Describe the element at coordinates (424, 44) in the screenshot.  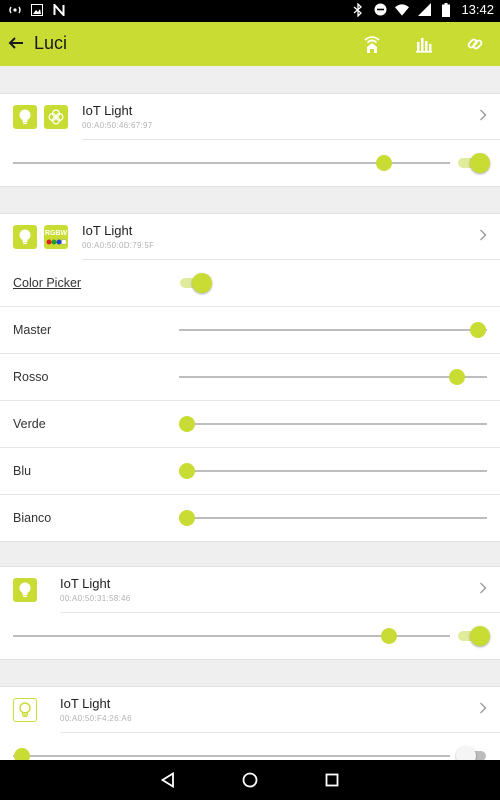
I see `bar-chart-icon` at that location.